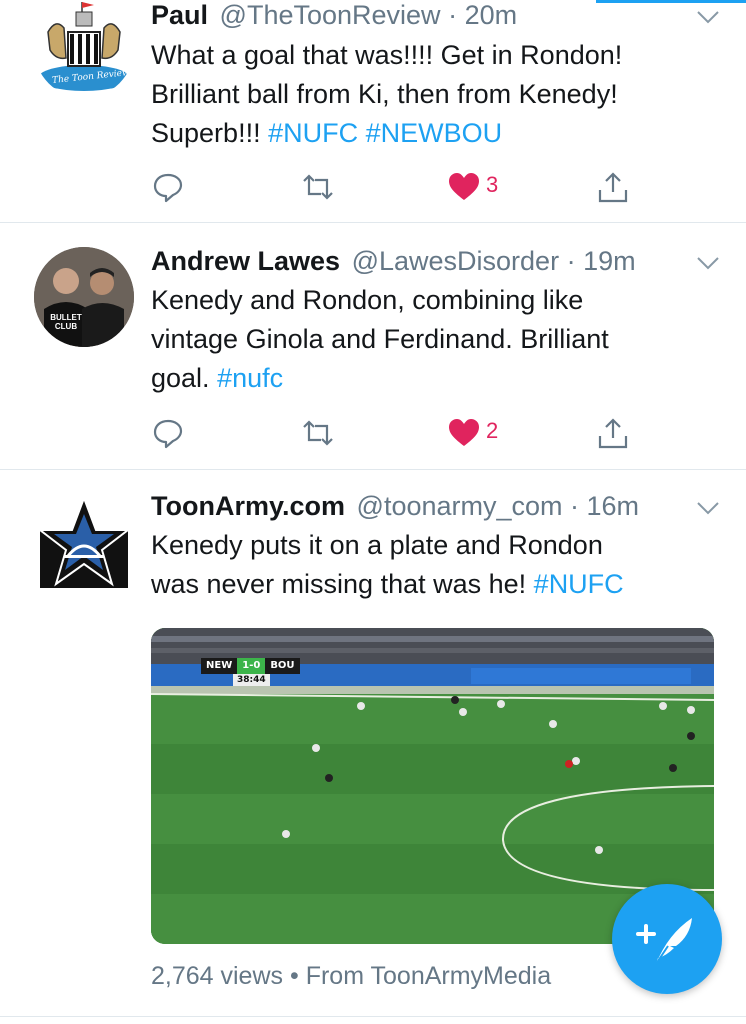 This screenshot has height=1024, width=746. What do you see at coordinates (184, 378) in the screenshot?
I see `tweet-text-segment: goal.` at bounding box center [184, 378].